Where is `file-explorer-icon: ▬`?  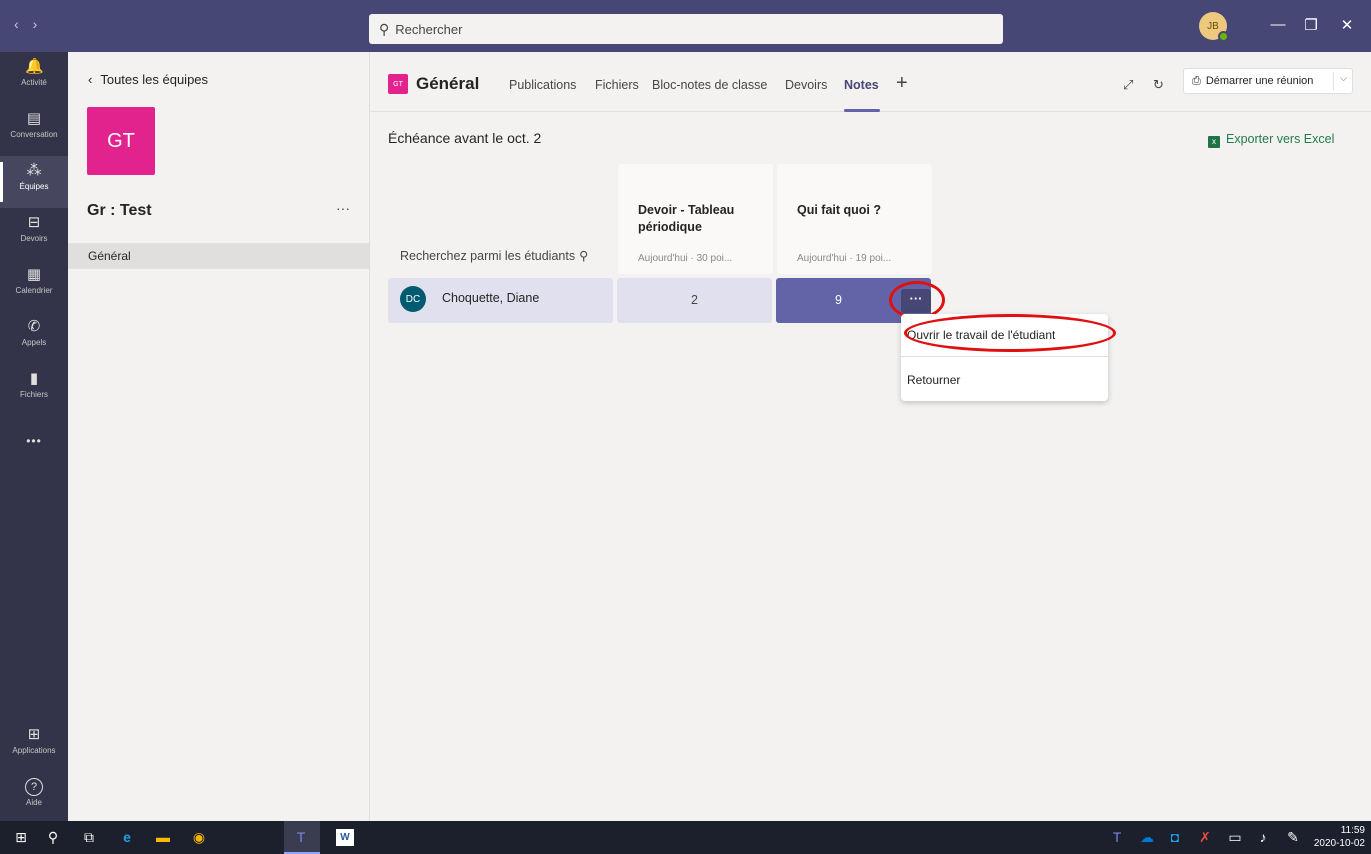
file-explorer-icon: ▬ is located at coordinates (163, 837).